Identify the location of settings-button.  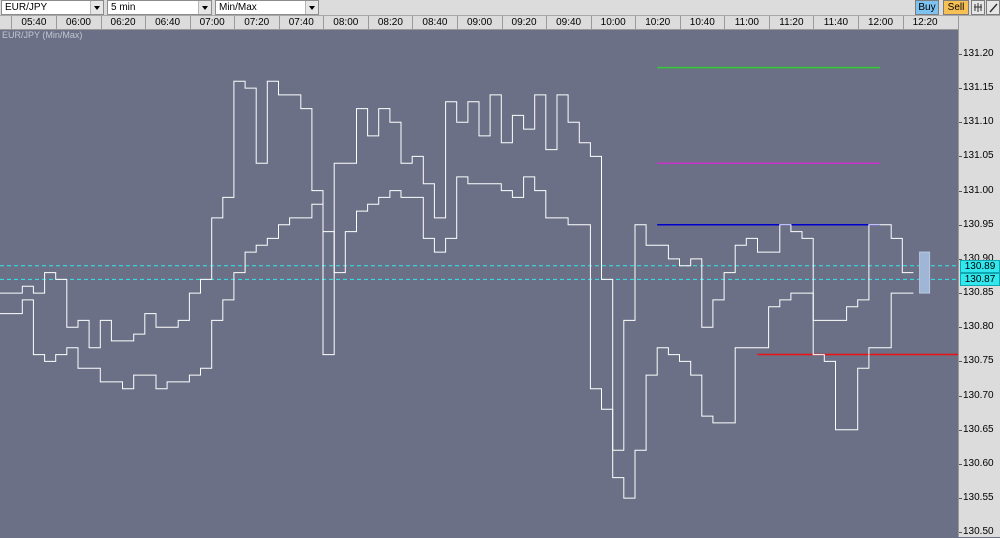
(978, 7).